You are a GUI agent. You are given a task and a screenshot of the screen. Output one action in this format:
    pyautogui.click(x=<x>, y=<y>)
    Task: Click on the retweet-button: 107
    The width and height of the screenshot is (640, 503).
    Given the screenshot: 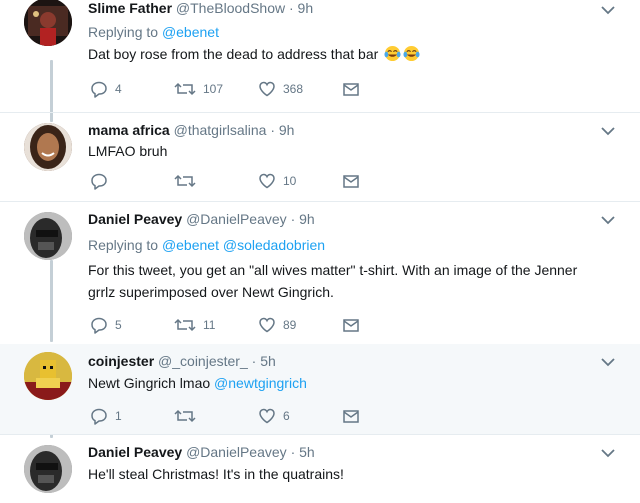 What is the action you would take?
    pyautogui.click(x=198, y=89)
    